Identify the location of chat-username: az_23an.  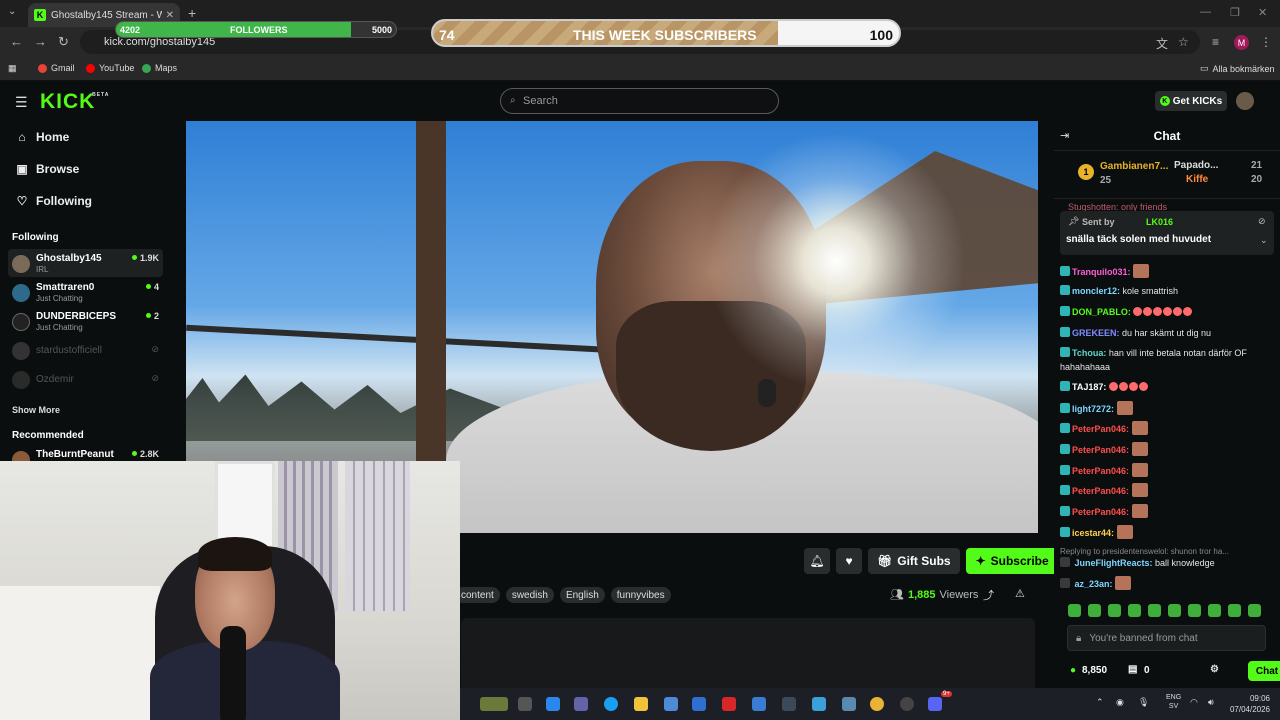
(1092, 584).